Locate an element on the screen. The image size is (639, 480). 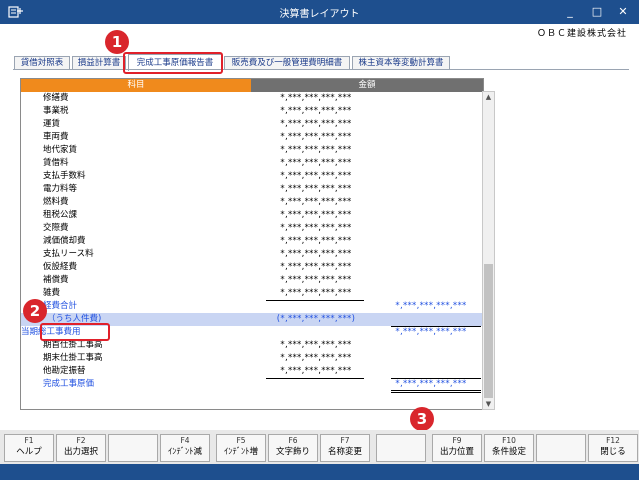
f6-text-decoration-button: F6 文字飾り is located at coordinates (293, 448).